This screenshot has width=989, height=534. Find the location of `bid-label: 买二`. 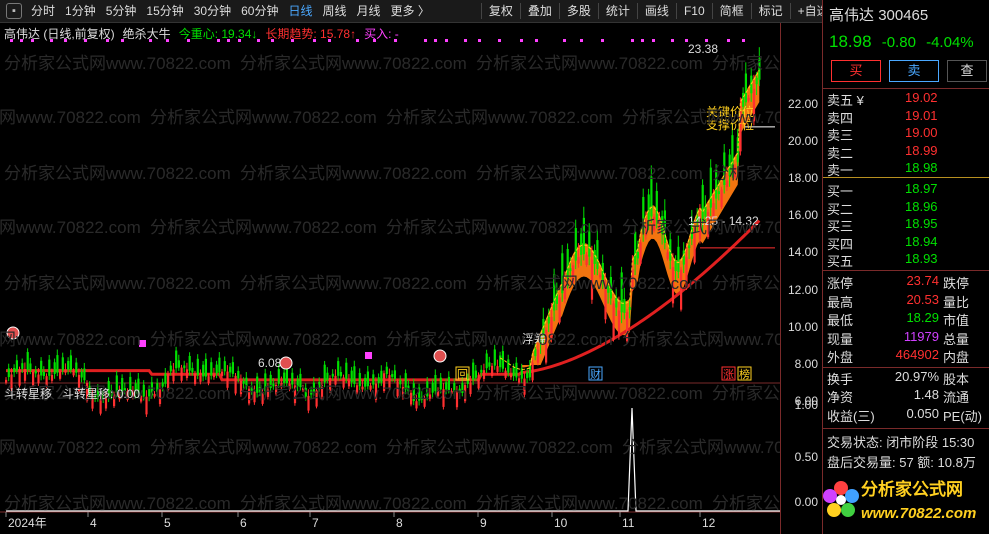

bid-label: 买二 is located at coordinates (840, 209).